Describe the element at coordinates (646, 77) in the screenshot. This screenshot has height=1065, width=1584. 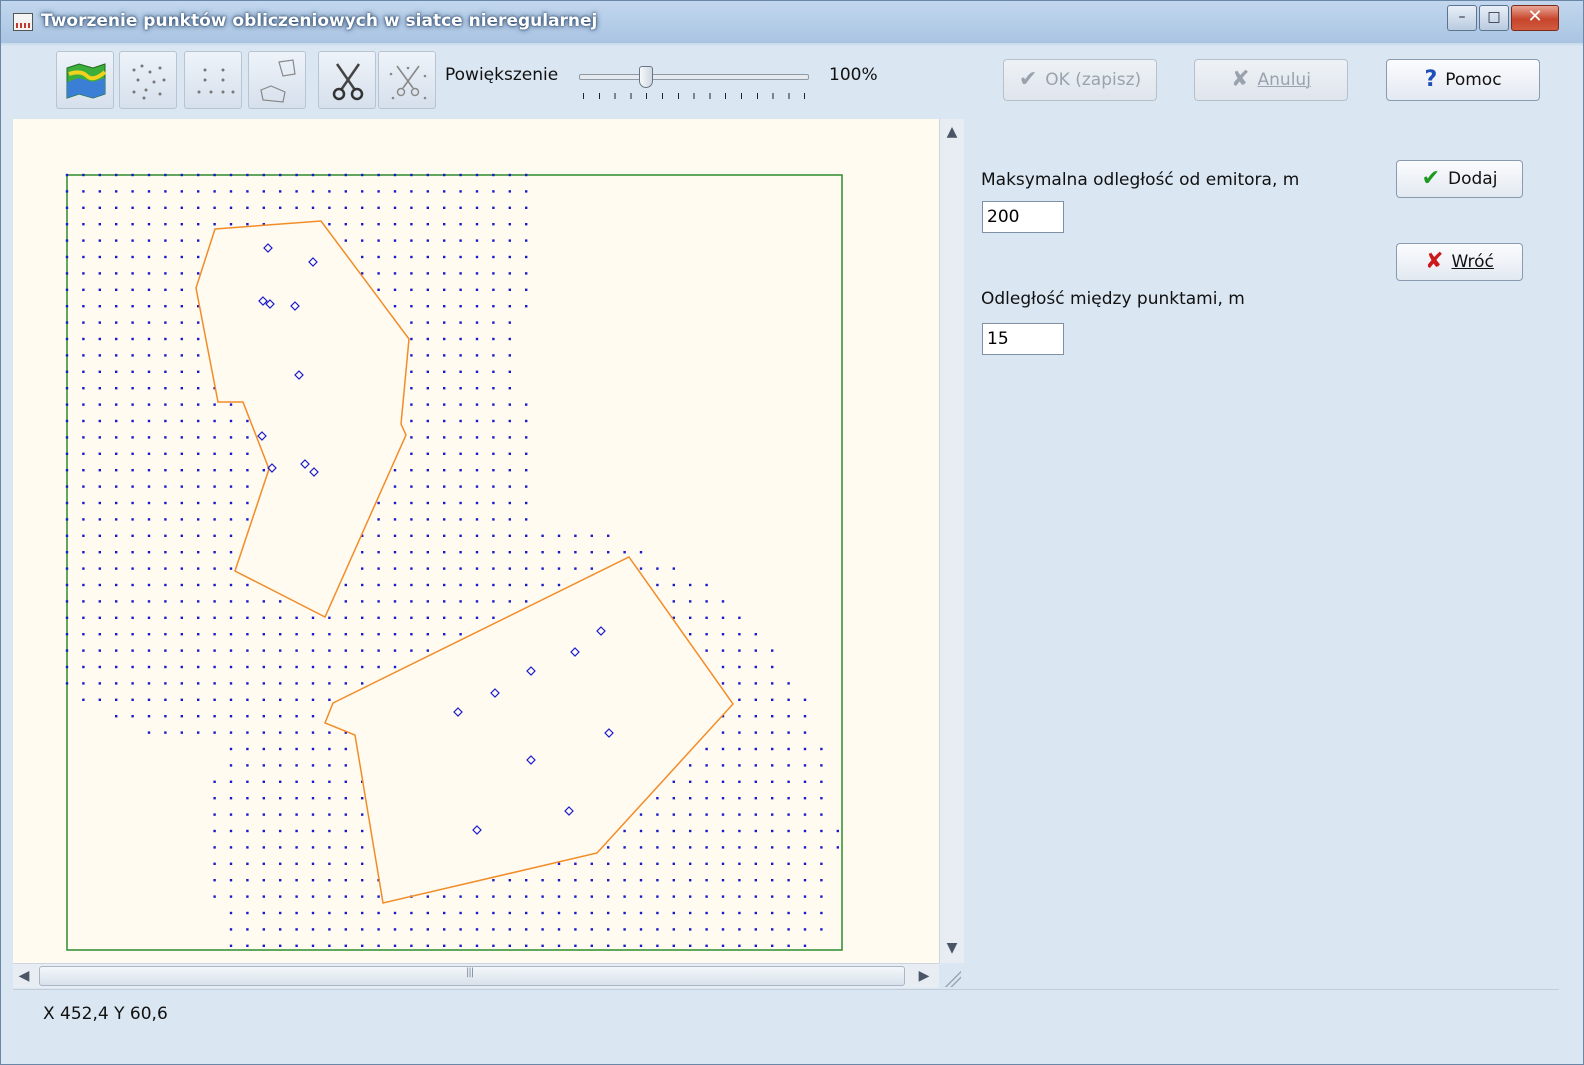
I see `zoom-slider-thumb` at that location.